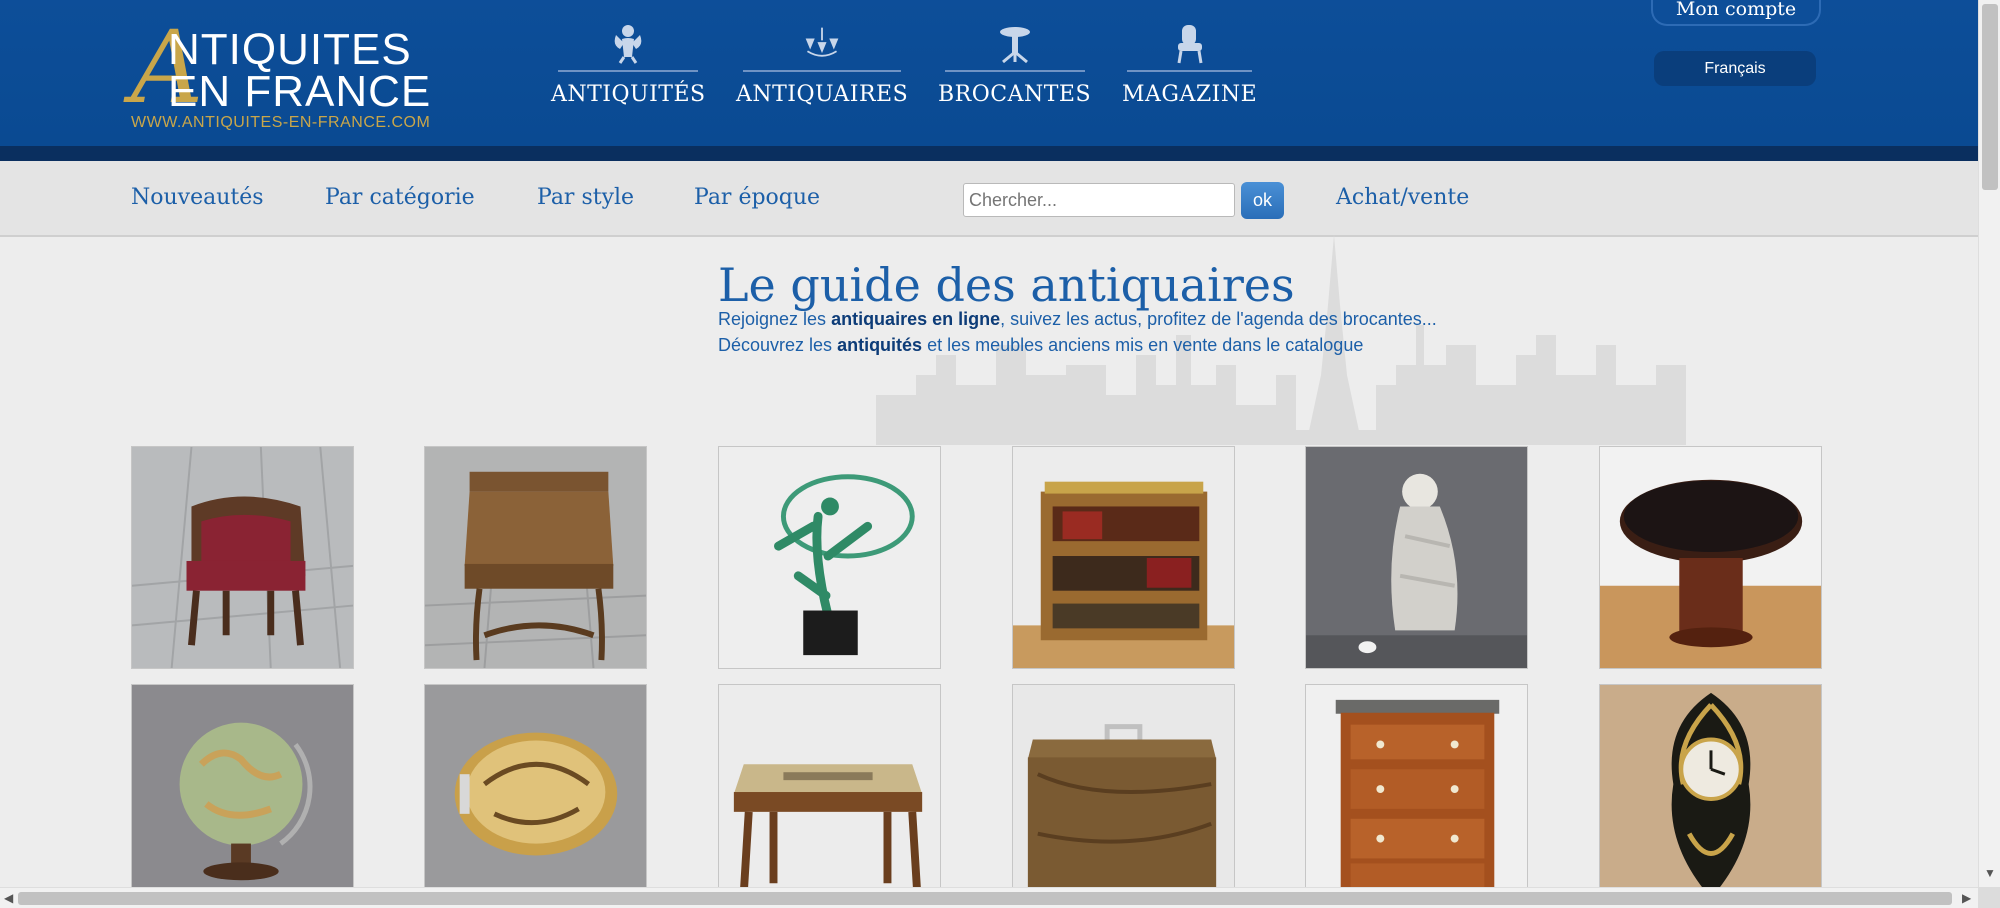 The height and width of the screenshot is (908, 2000). What do you see at coordinates (8, 898) in the screenshot?
I see `scroll-left-arrow-icon: ◀` at bounding box center [8, 898].